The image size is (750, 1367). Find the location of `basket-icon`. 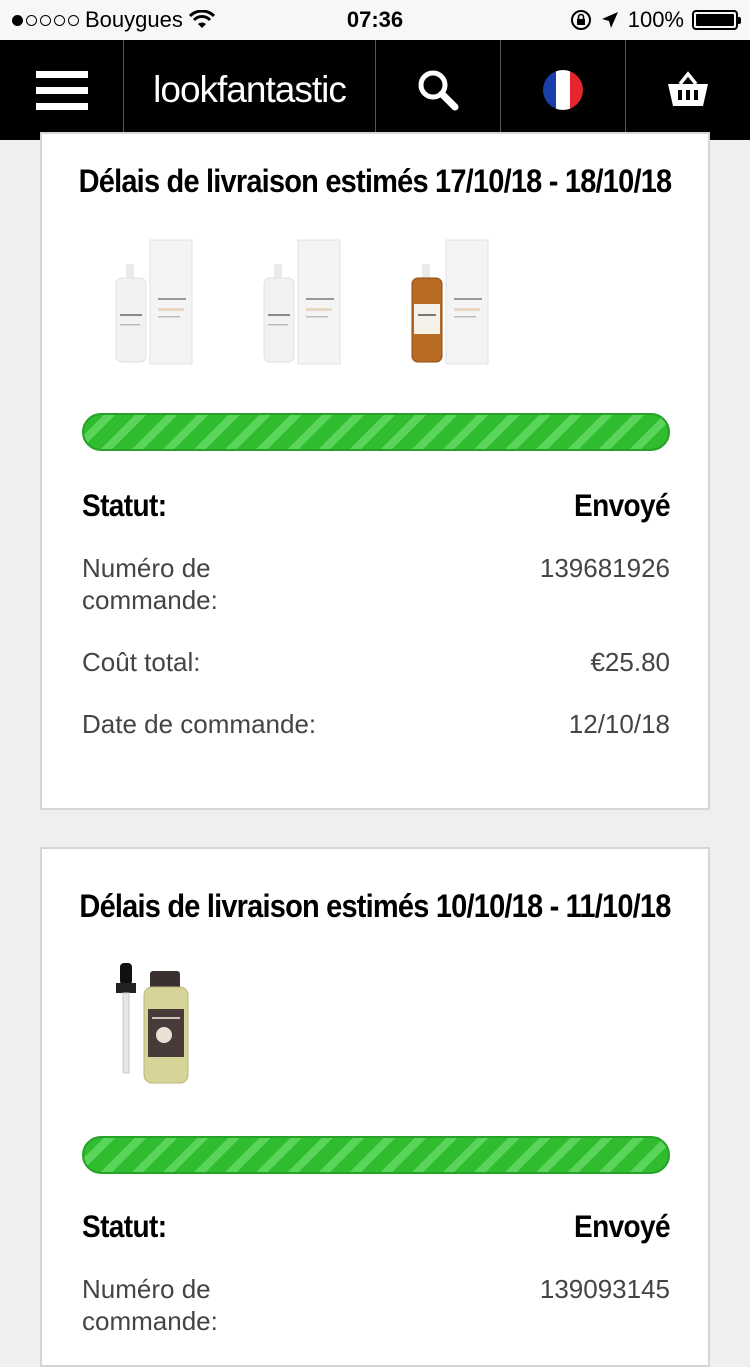

basket-icon is located at coordinates (688, 88).